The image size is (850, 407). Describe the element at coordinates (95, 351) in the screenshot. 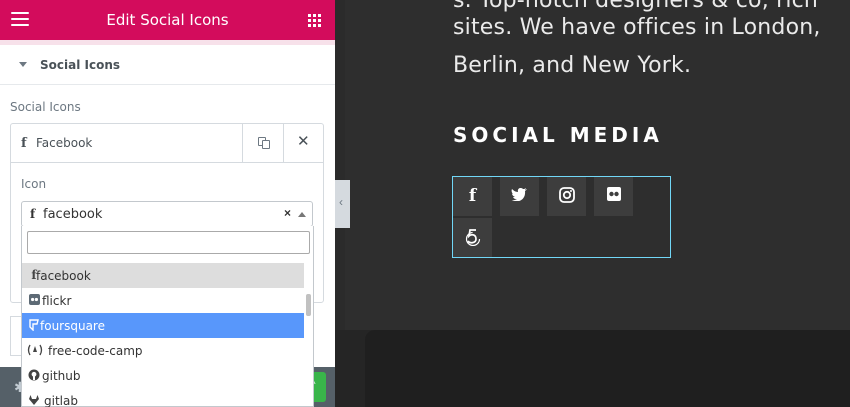

I see `option-label: free-code-camp` at that location.